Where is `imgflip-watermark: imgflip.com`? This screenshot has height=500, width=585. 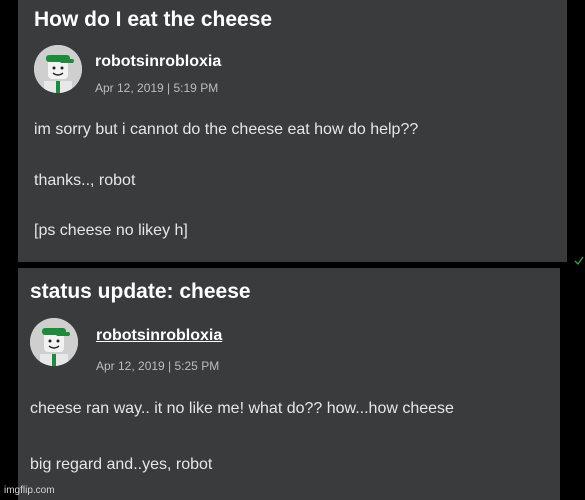
imgflip-watermark: imgflip.com is located at coordinates (29, 490).